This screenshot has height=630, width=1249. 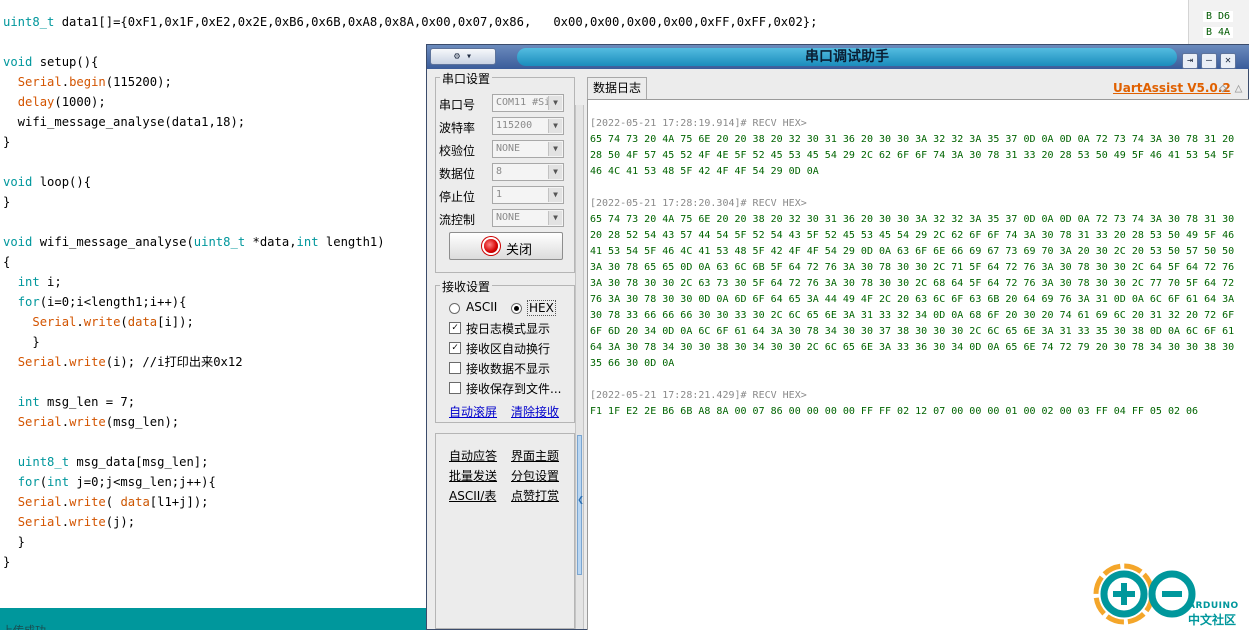 I want to click on diamond-icon: ◇ △, so click(x=1230, y=88).